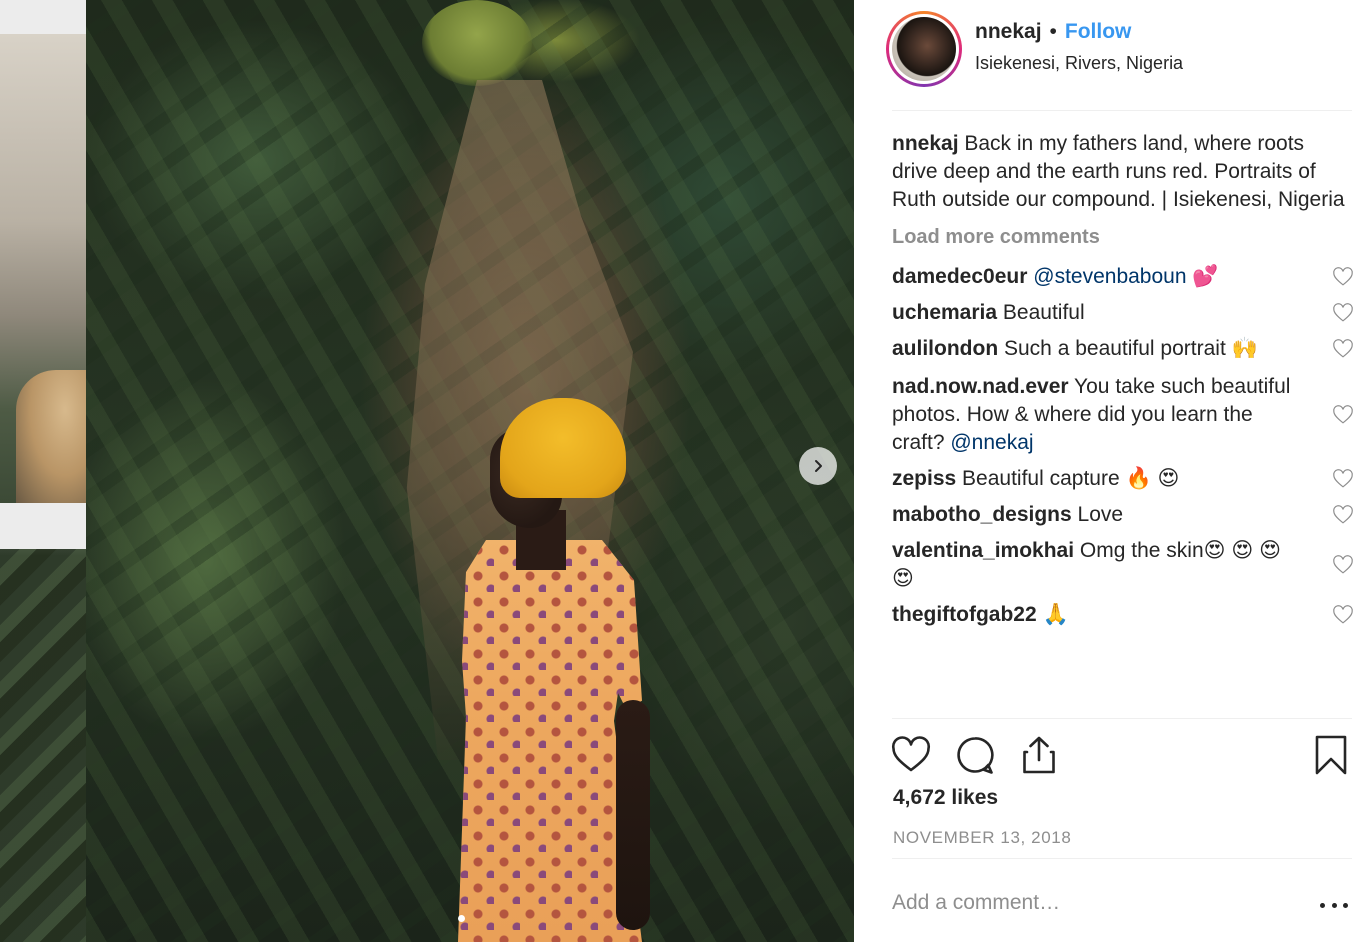 This screenshot has width=1372, height=942. What do you see at coordinates (1115, 348) in the screenshot?
I see `comment-text: Such a beautiful portrait` at bounding box center [1115, 348].